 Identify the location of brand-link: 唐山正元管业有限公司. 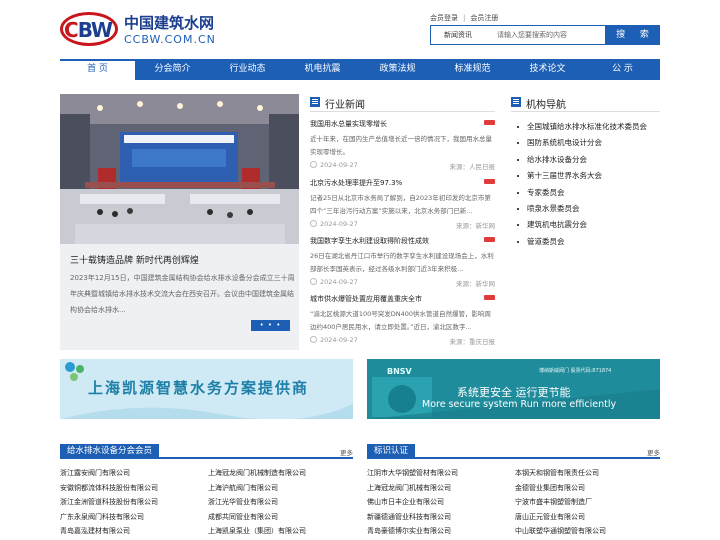
(587, 517).